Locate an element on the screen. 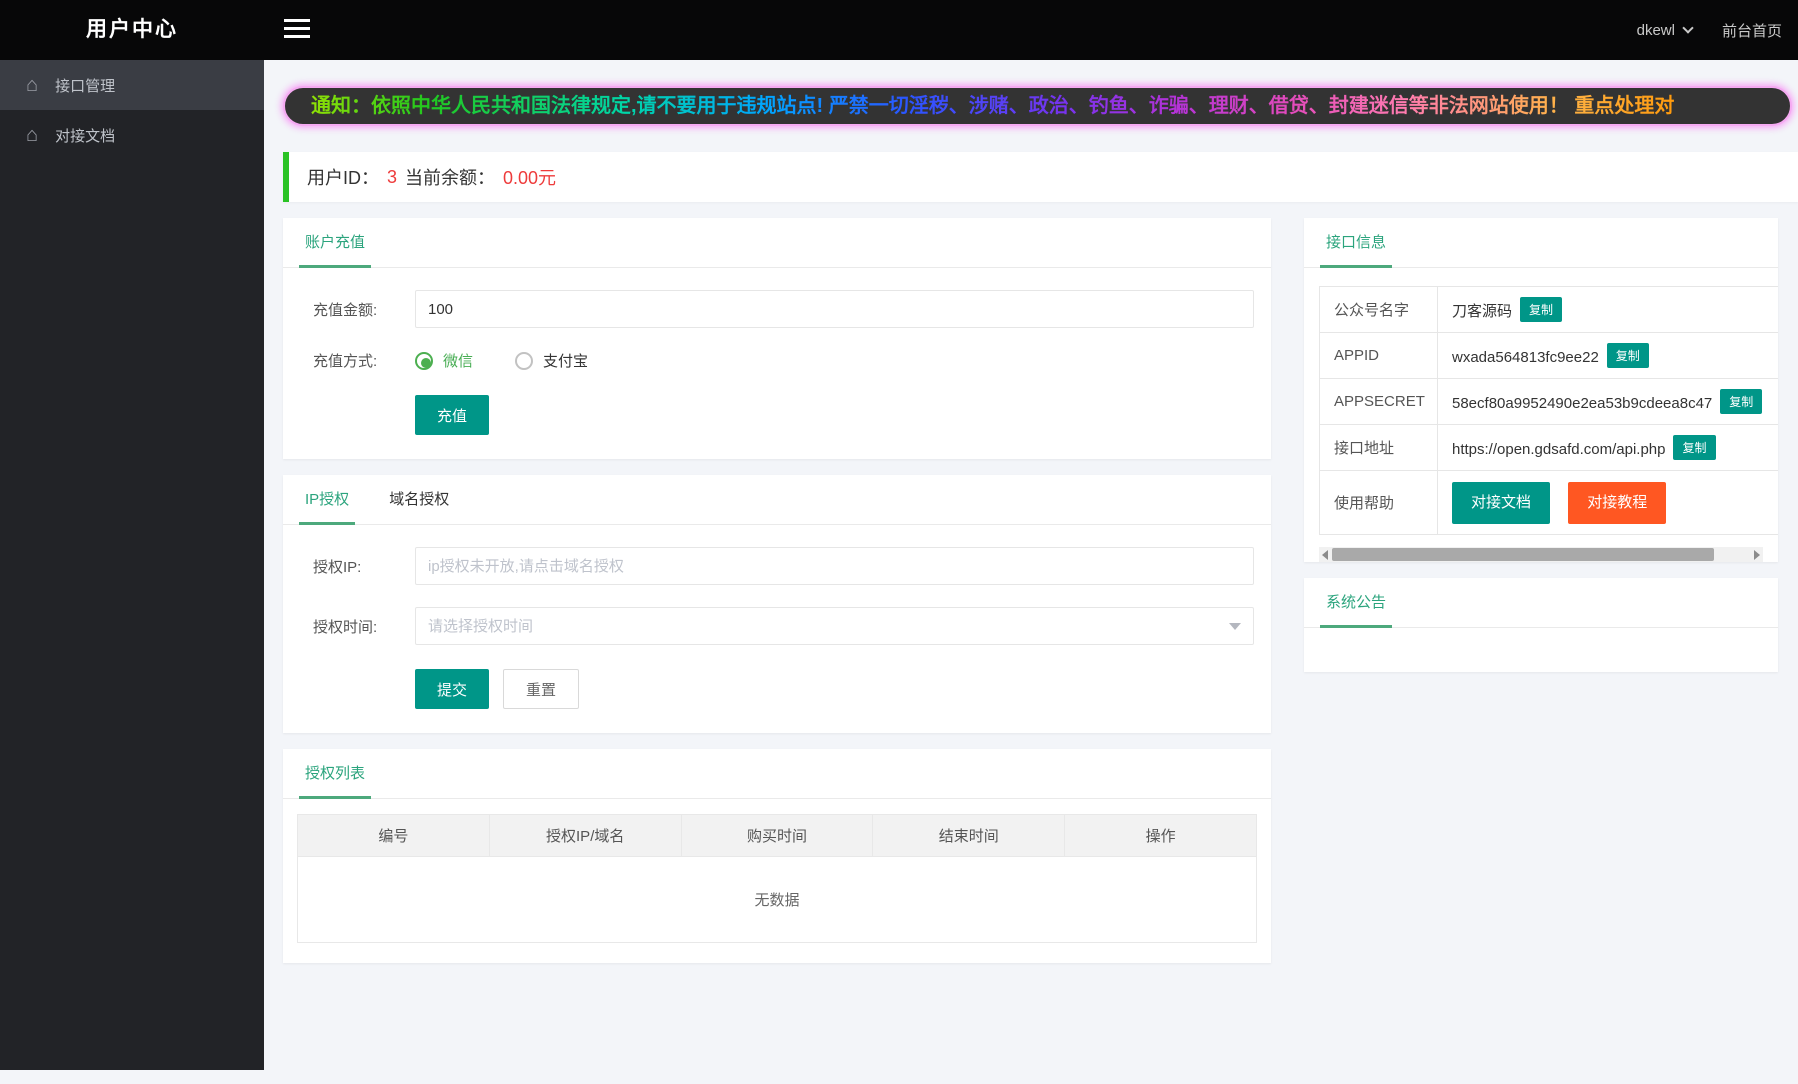 Image resolution: width=1798 pixels, height=1084 pixels. row-label: 接口地址 is located at coordinates (1378, 447).